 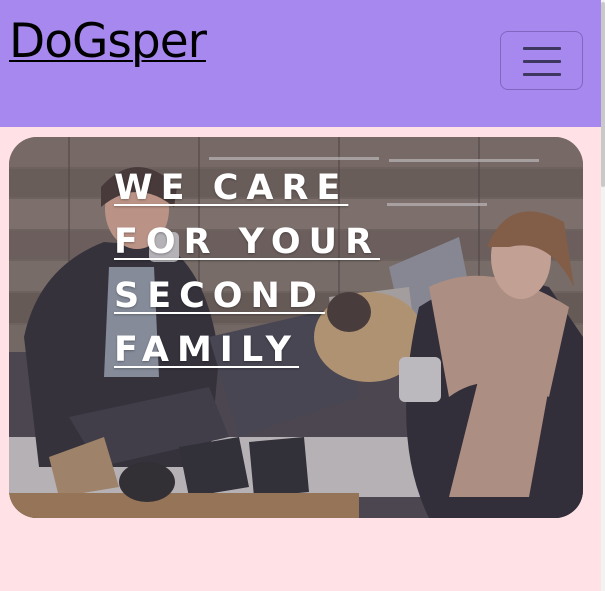 I want to click on headline-line-3: SECOND, so click(x=219, y=296).